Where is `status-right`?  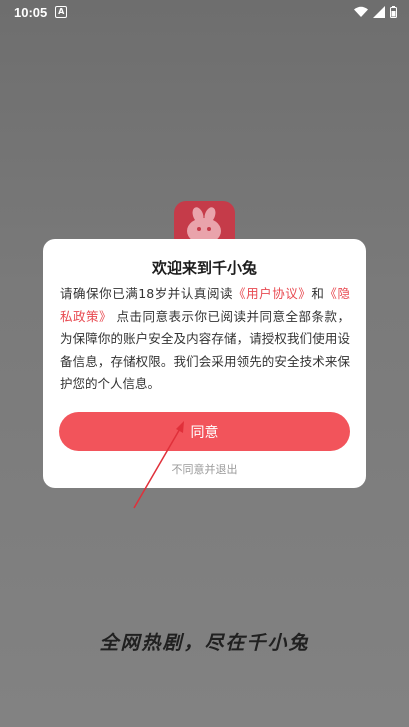
status-right is located at coordinates (375, 12).